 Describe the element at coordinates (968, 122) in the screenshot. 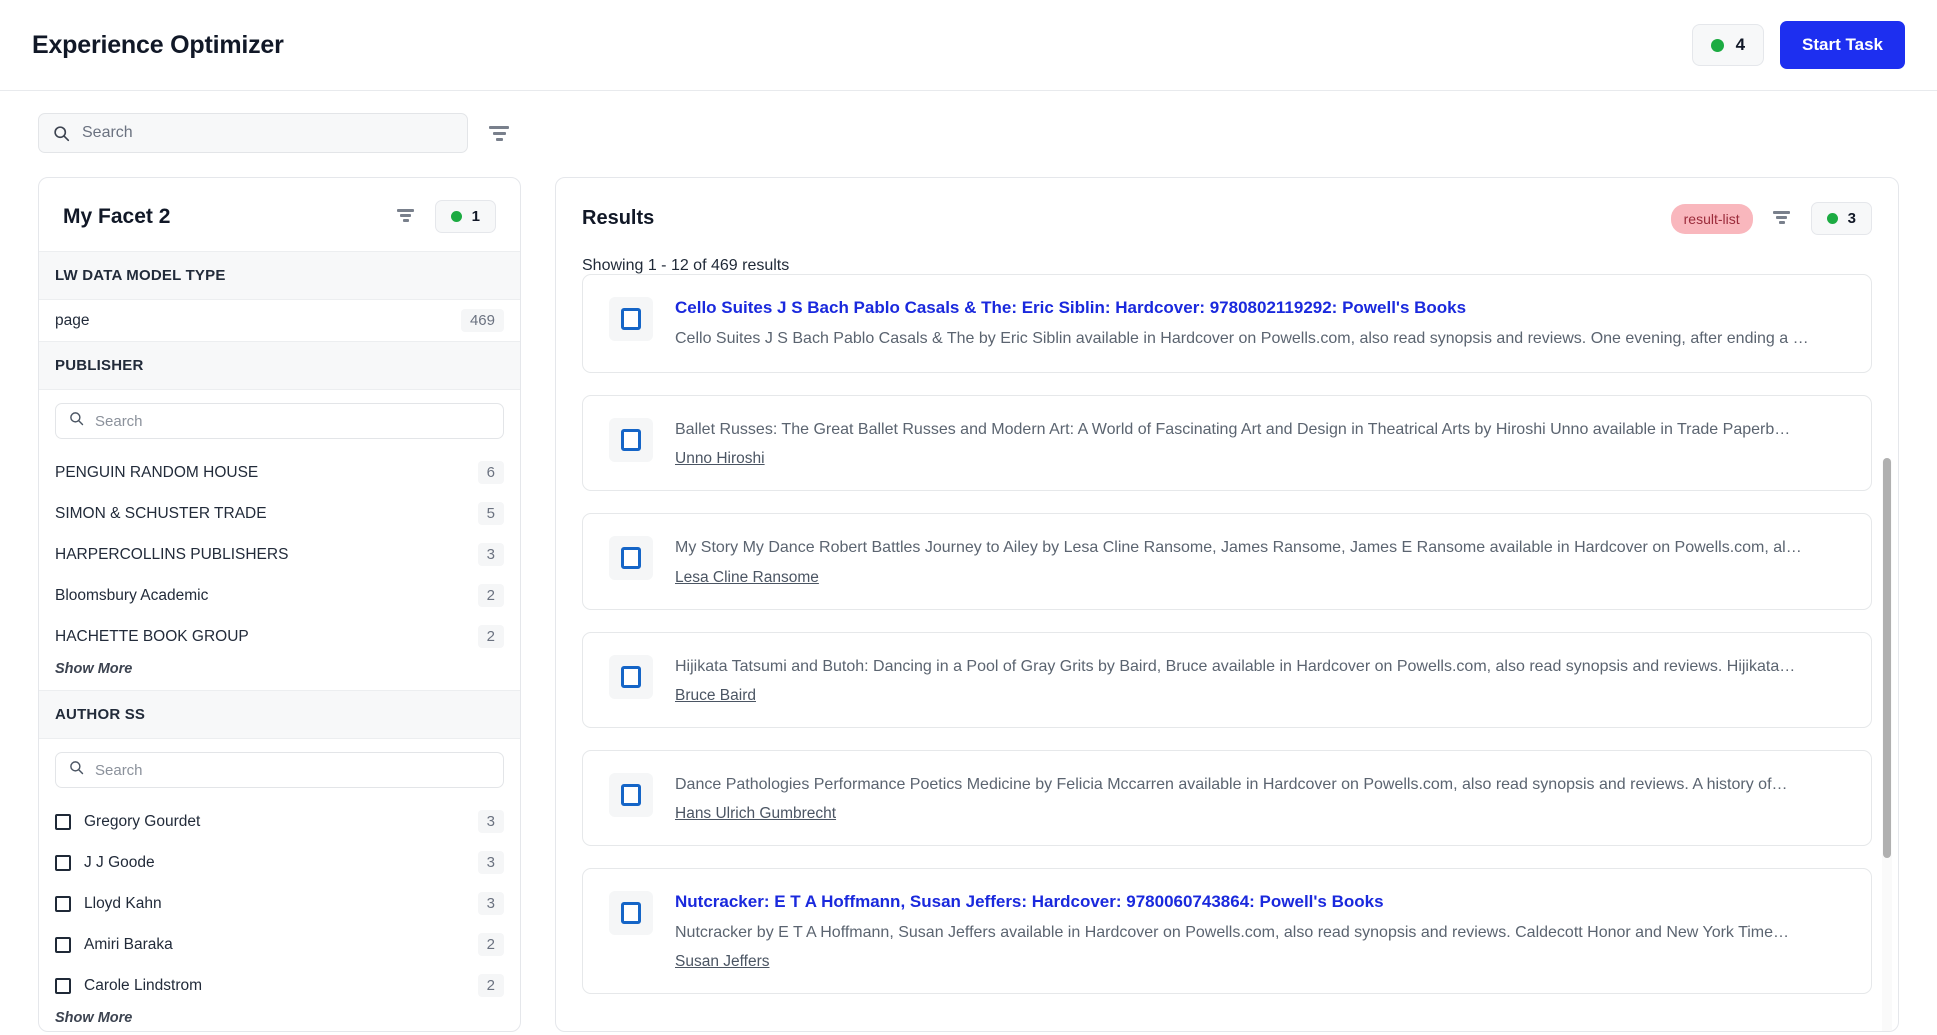

I see `global-search-row: Search` at that location.